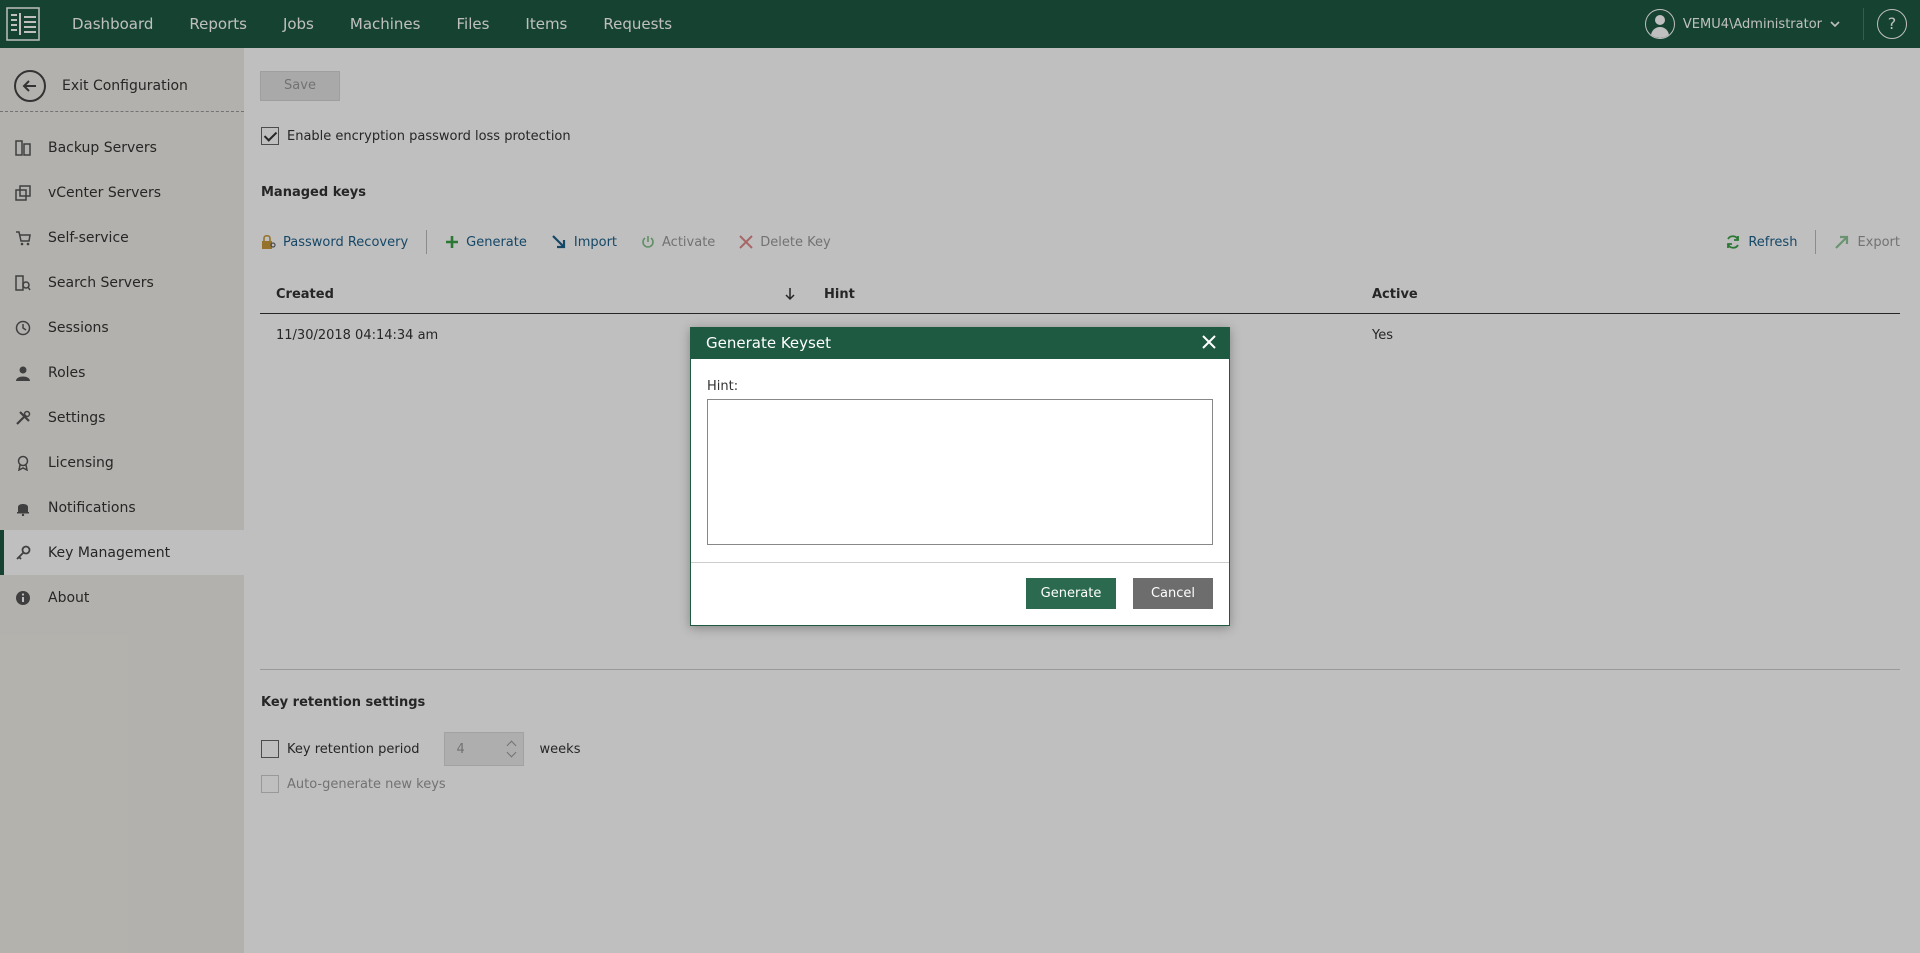 The width and height of the screenshot is (1920, 953). Describe the element at coordinates (1209, 342) in the screenshot. I see `close-icon` at that location.